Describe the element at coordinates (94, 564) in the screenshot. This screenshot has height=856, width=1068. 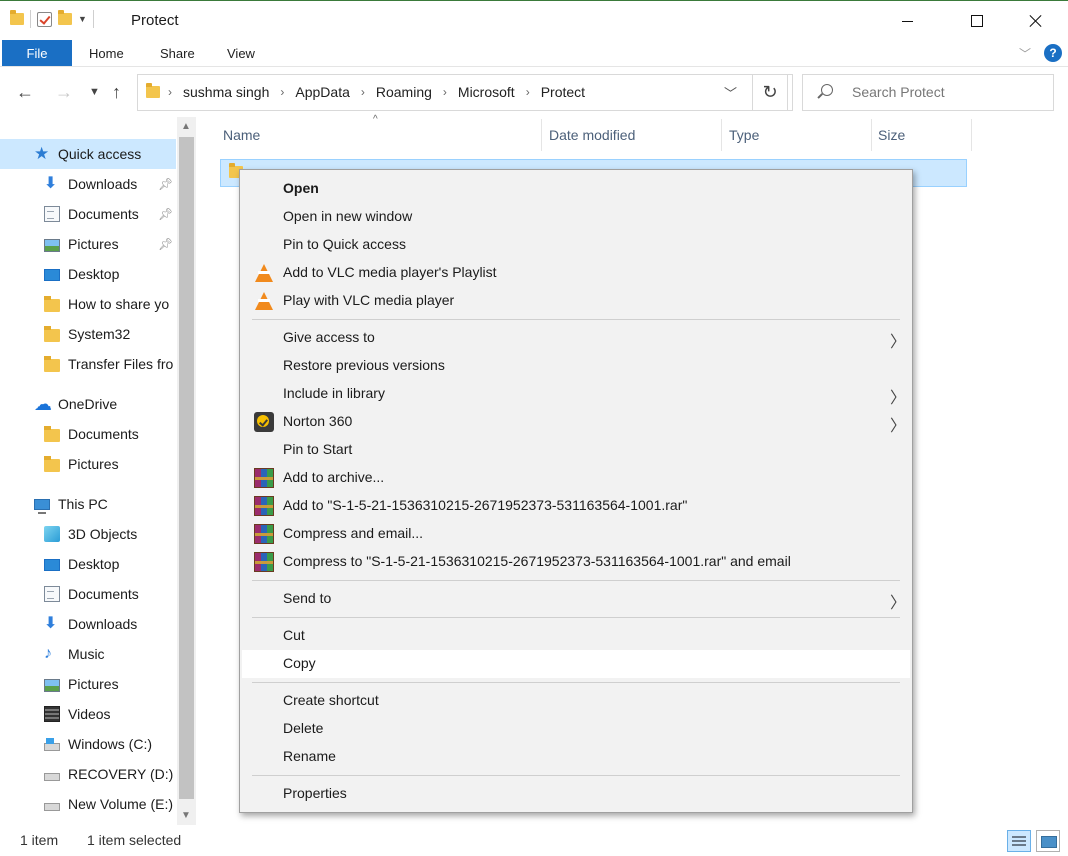
I see `sidebar-item-label: Desktop` at that location.